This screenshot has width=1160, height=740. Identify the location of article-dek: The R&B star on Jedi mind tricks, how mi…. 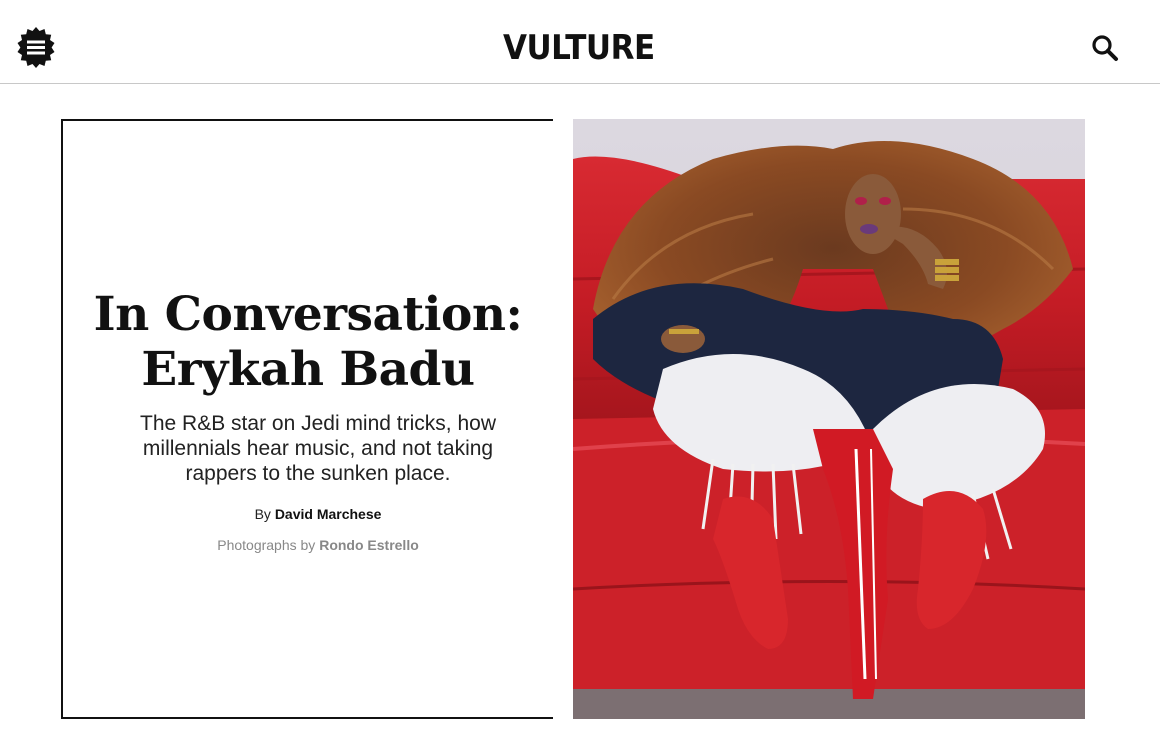
(318, 448).